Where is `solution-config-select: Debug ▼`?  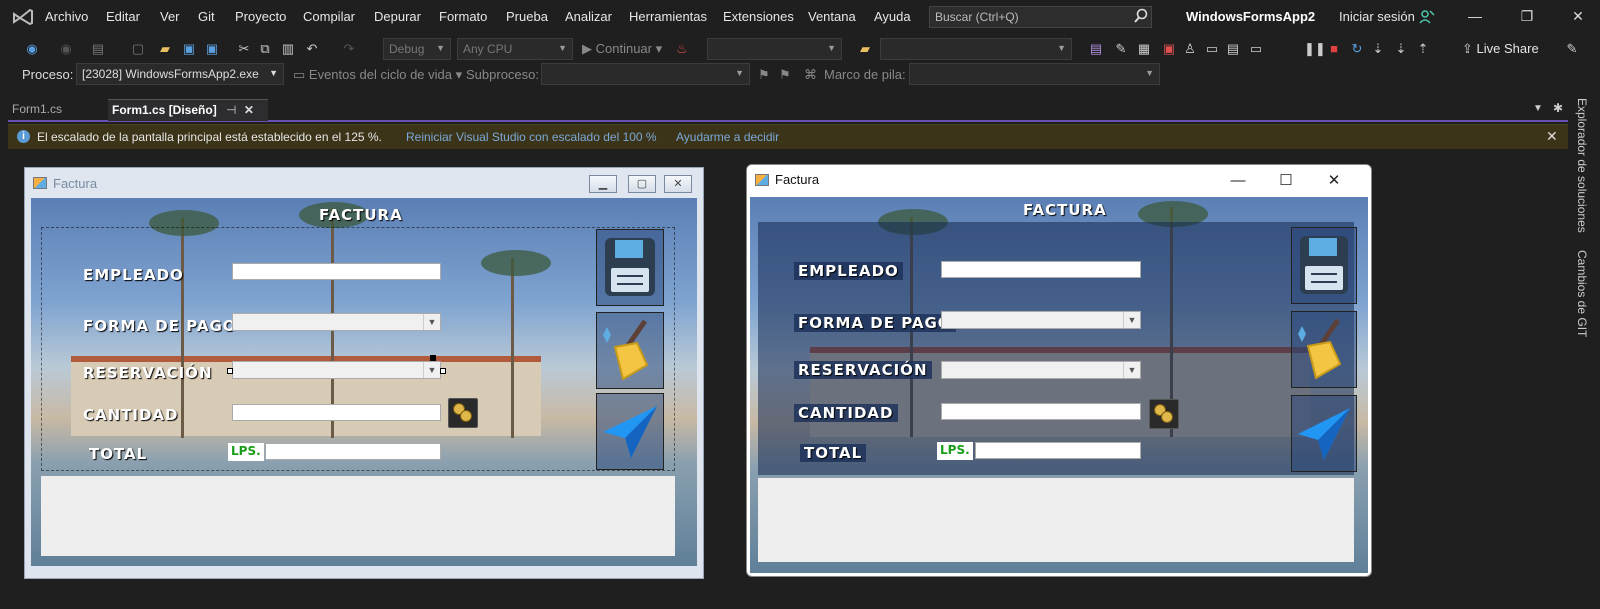 solution-config-select: Debug ▼ is located at coordinates (417, 49).